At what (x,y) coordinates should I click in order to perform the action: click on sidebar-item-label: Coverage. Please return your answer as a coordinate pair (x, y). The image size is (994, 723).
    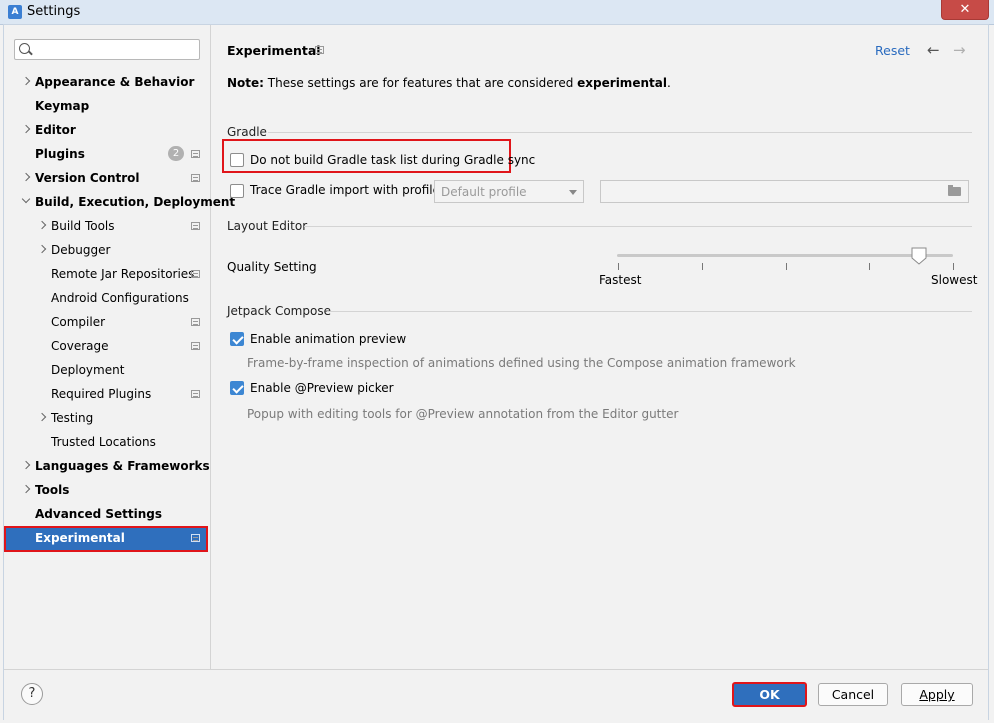
    Looking at the image, I should click on (80, 346).